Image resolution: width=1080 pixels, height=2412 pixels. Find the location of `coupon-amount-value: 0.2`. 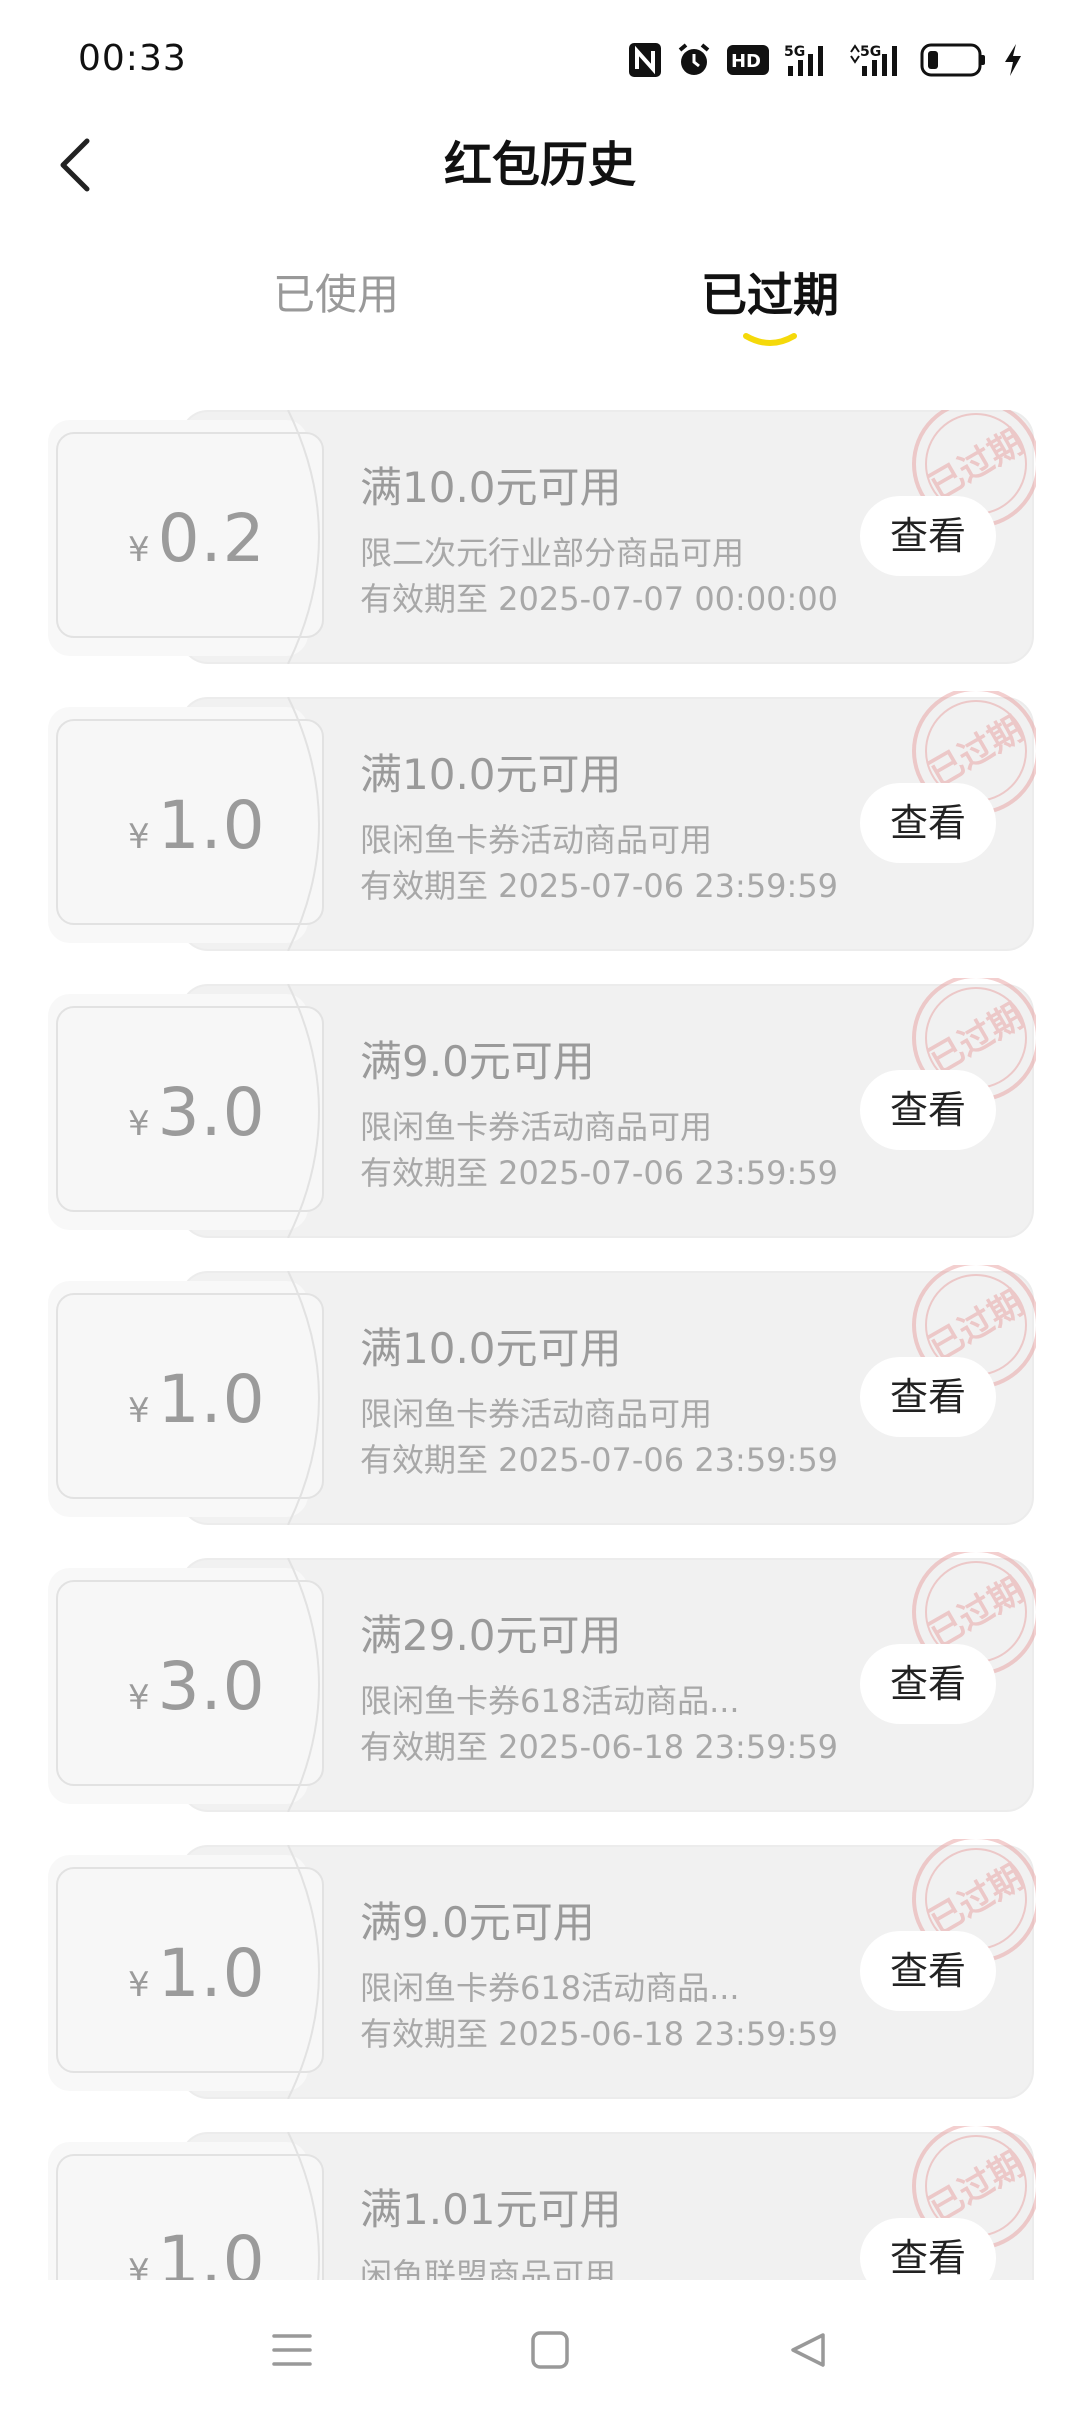

coupon-amount-value: 0.2 is located at coordinates (211, 538).